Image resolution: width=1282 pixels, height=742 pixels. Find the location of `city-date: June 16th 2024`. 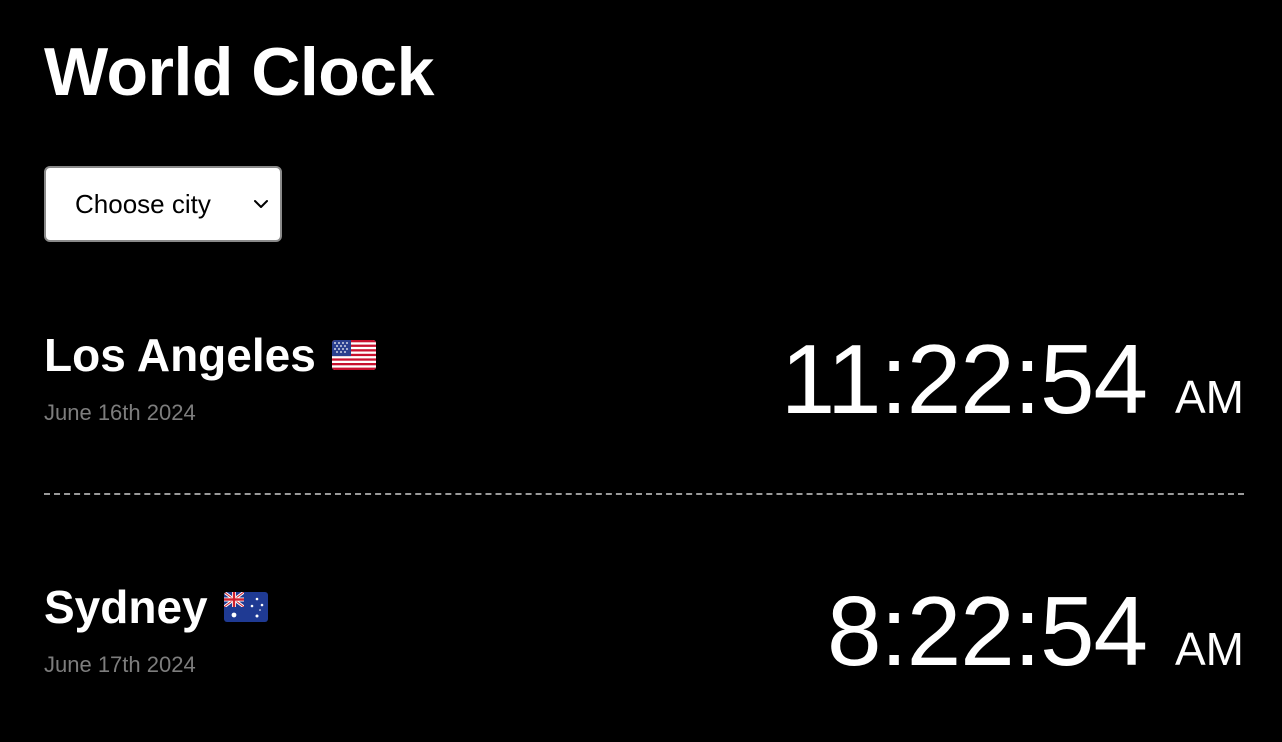

city-date: June 16th 2024 is located at coordinates (120, 412).